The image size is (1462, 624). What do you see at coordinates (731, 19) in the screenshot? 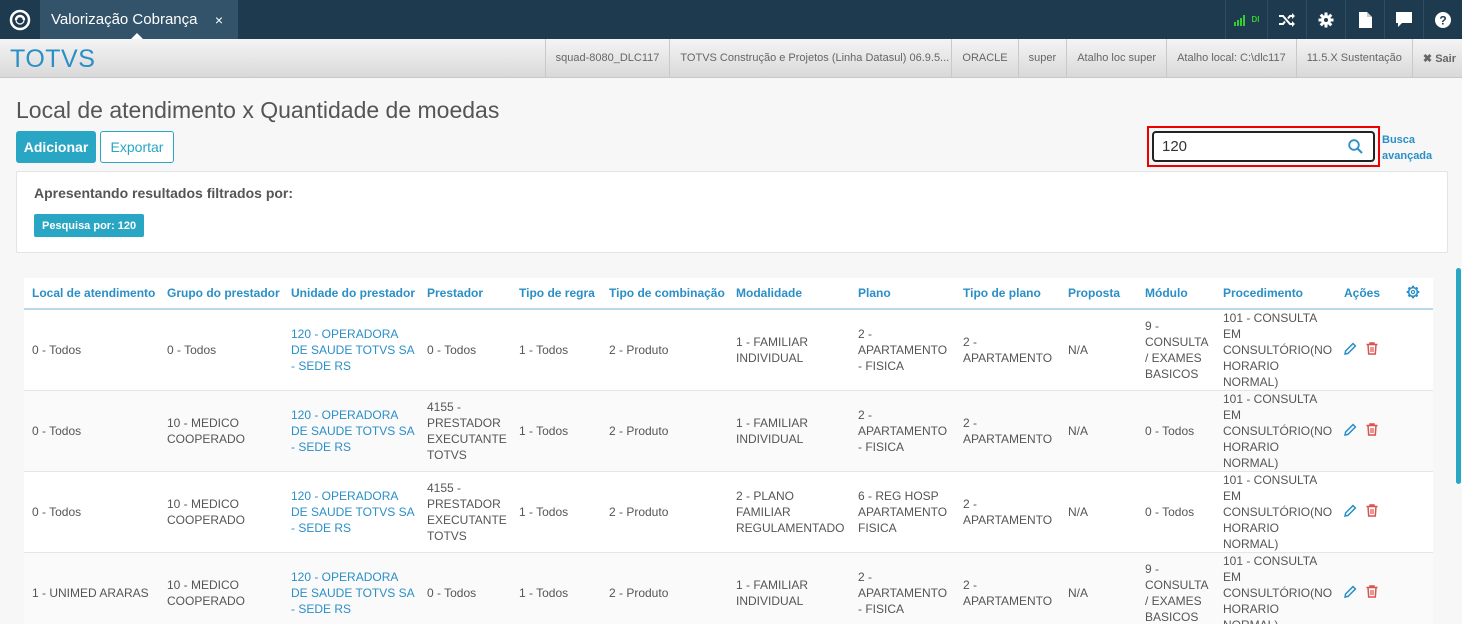
I see `top-bar: Valorização Cobrança × DI ?` at bounding box center [731, 19].